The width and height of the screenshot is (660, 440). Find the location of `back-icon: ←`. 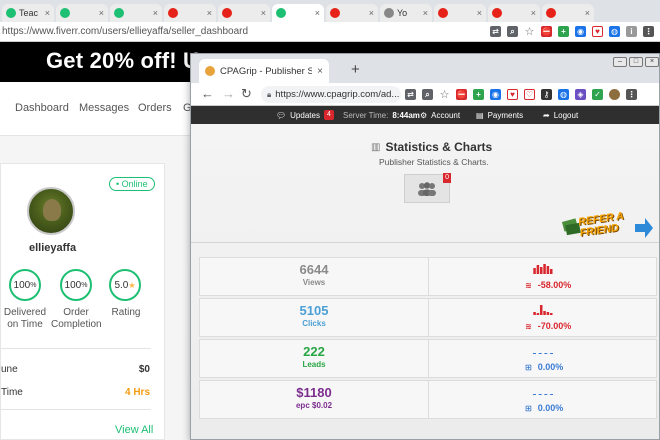

back-icon: ← is located at coordinates (207, 93).